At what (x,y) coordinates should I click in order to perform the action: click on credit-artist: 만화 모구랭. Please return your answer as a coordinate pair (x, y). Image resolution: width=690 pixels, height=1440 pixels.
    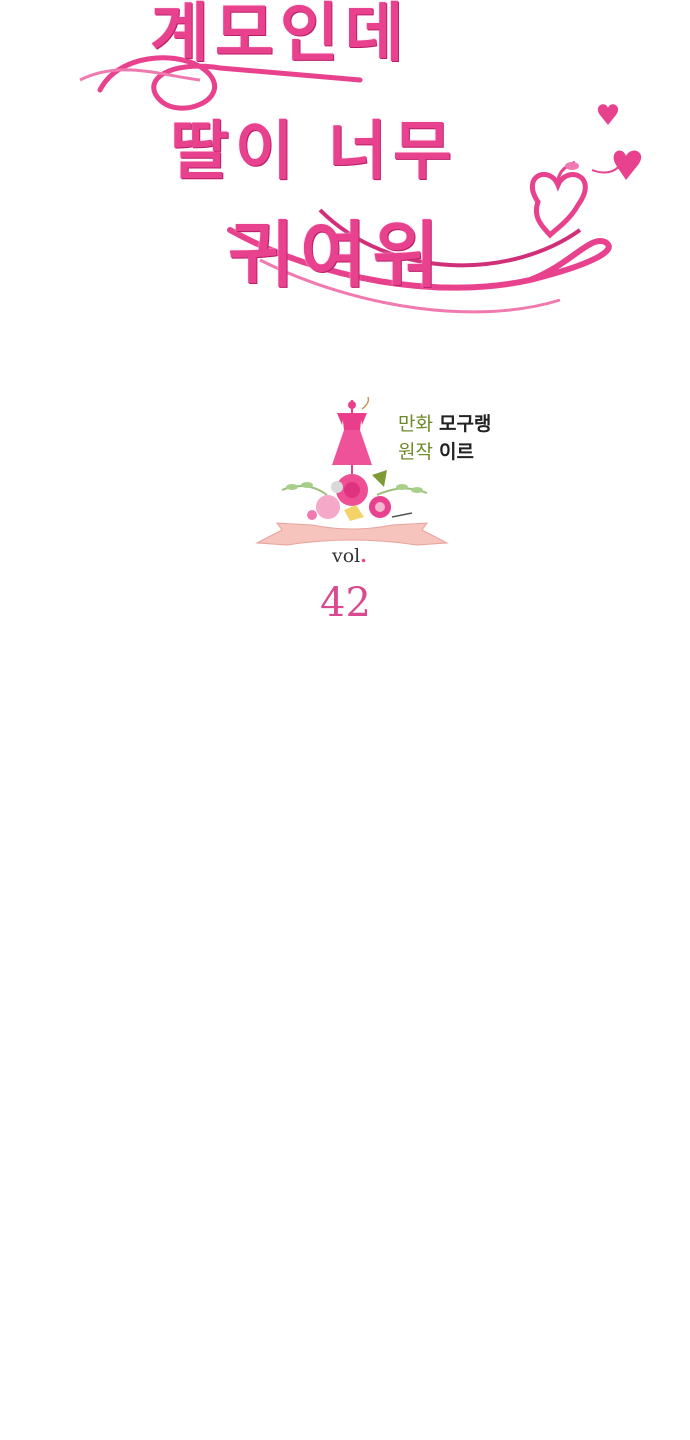
    Looking at the image, I should click on (444, 424).